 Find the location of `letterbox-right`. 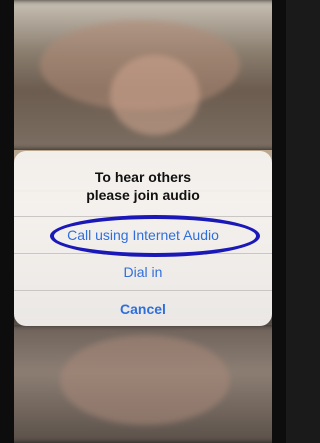

letterbox-right is located at coordinates (279, 221).